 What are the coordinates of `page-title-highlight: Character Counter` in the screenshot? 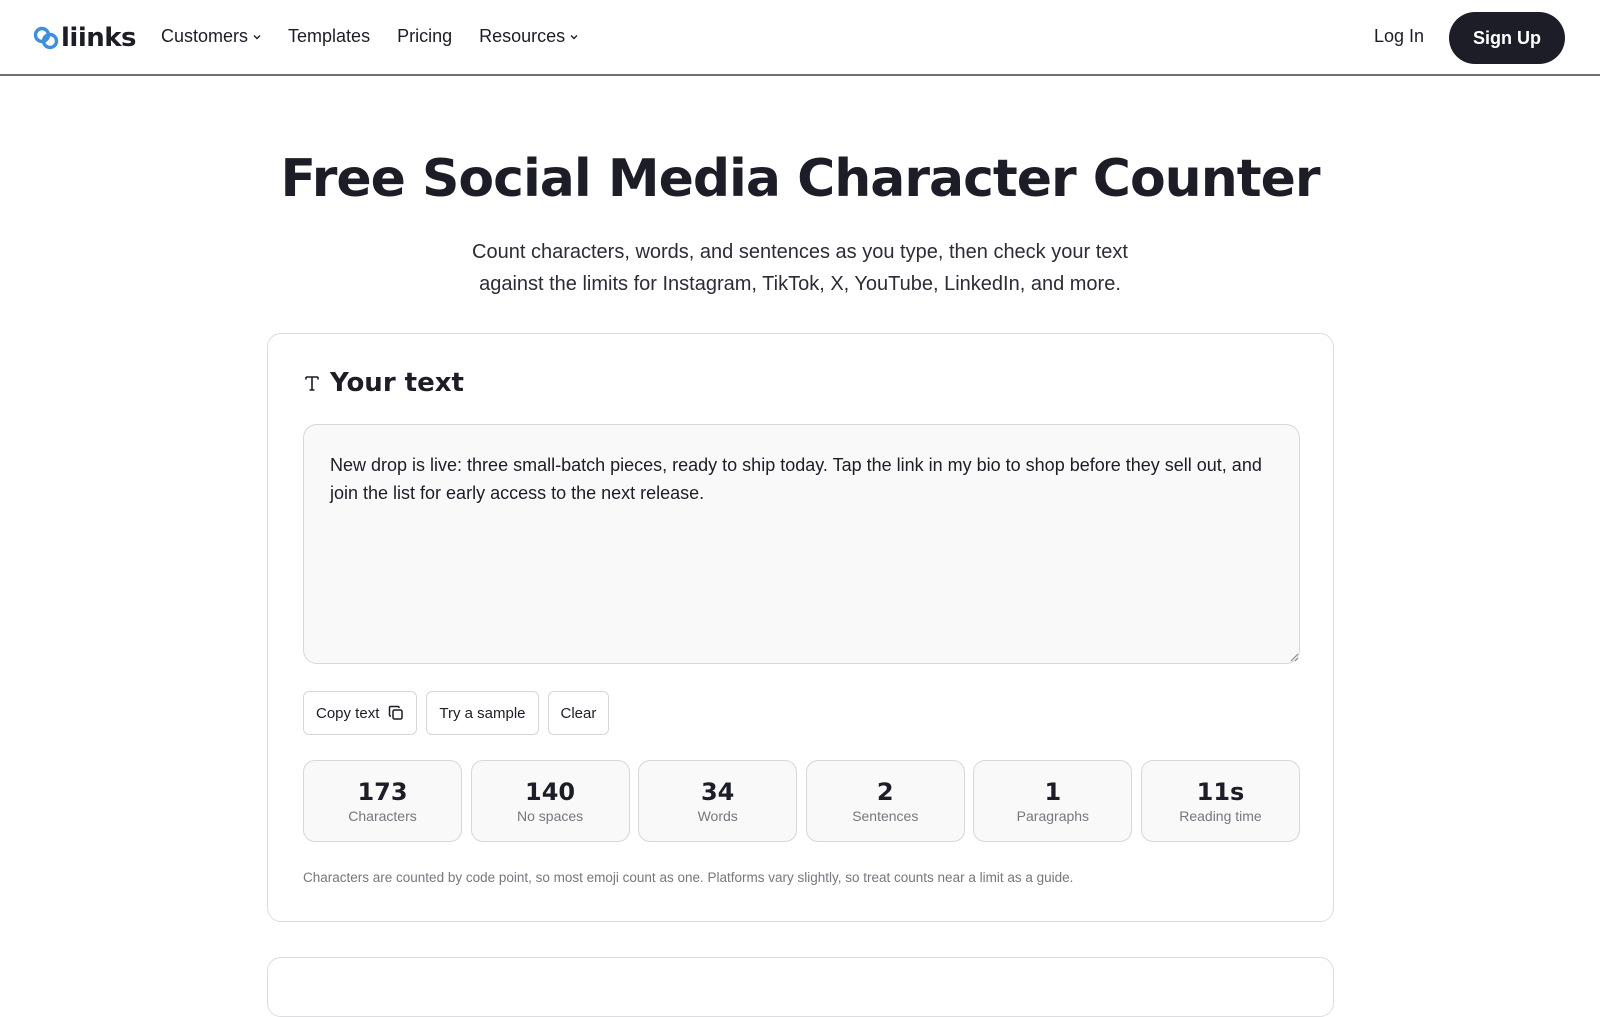 It's located at (1058, 179).